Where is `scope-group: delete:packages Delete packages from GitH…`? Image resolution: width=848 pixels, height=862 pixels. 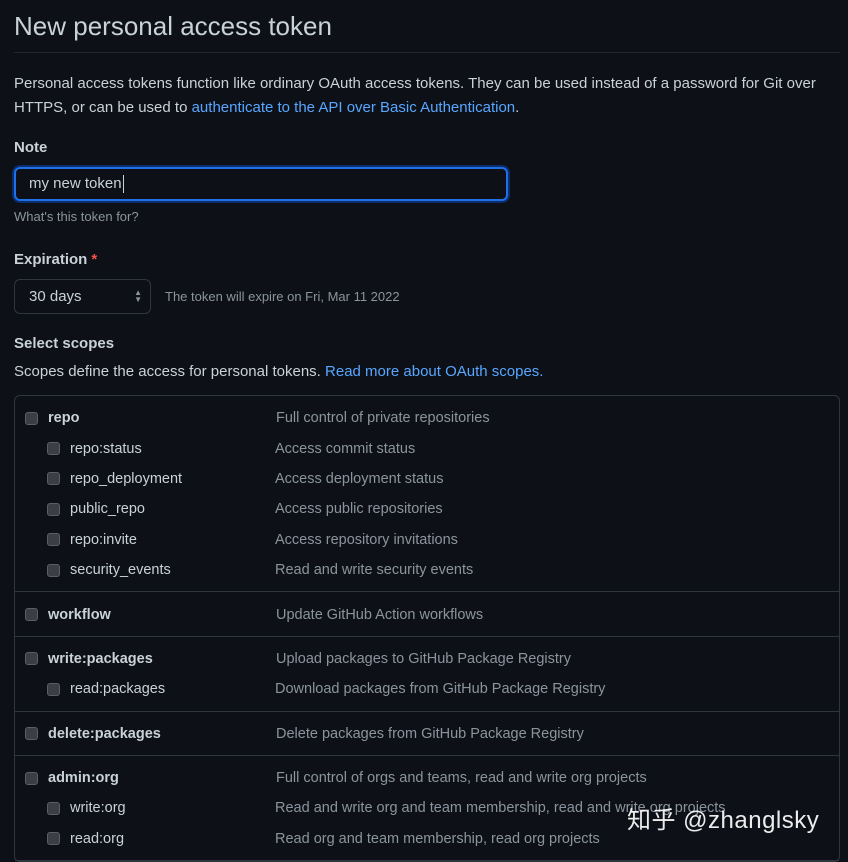 scope-group: delete:packages Delete packages from GitH… is located at coordinates (427, 734).